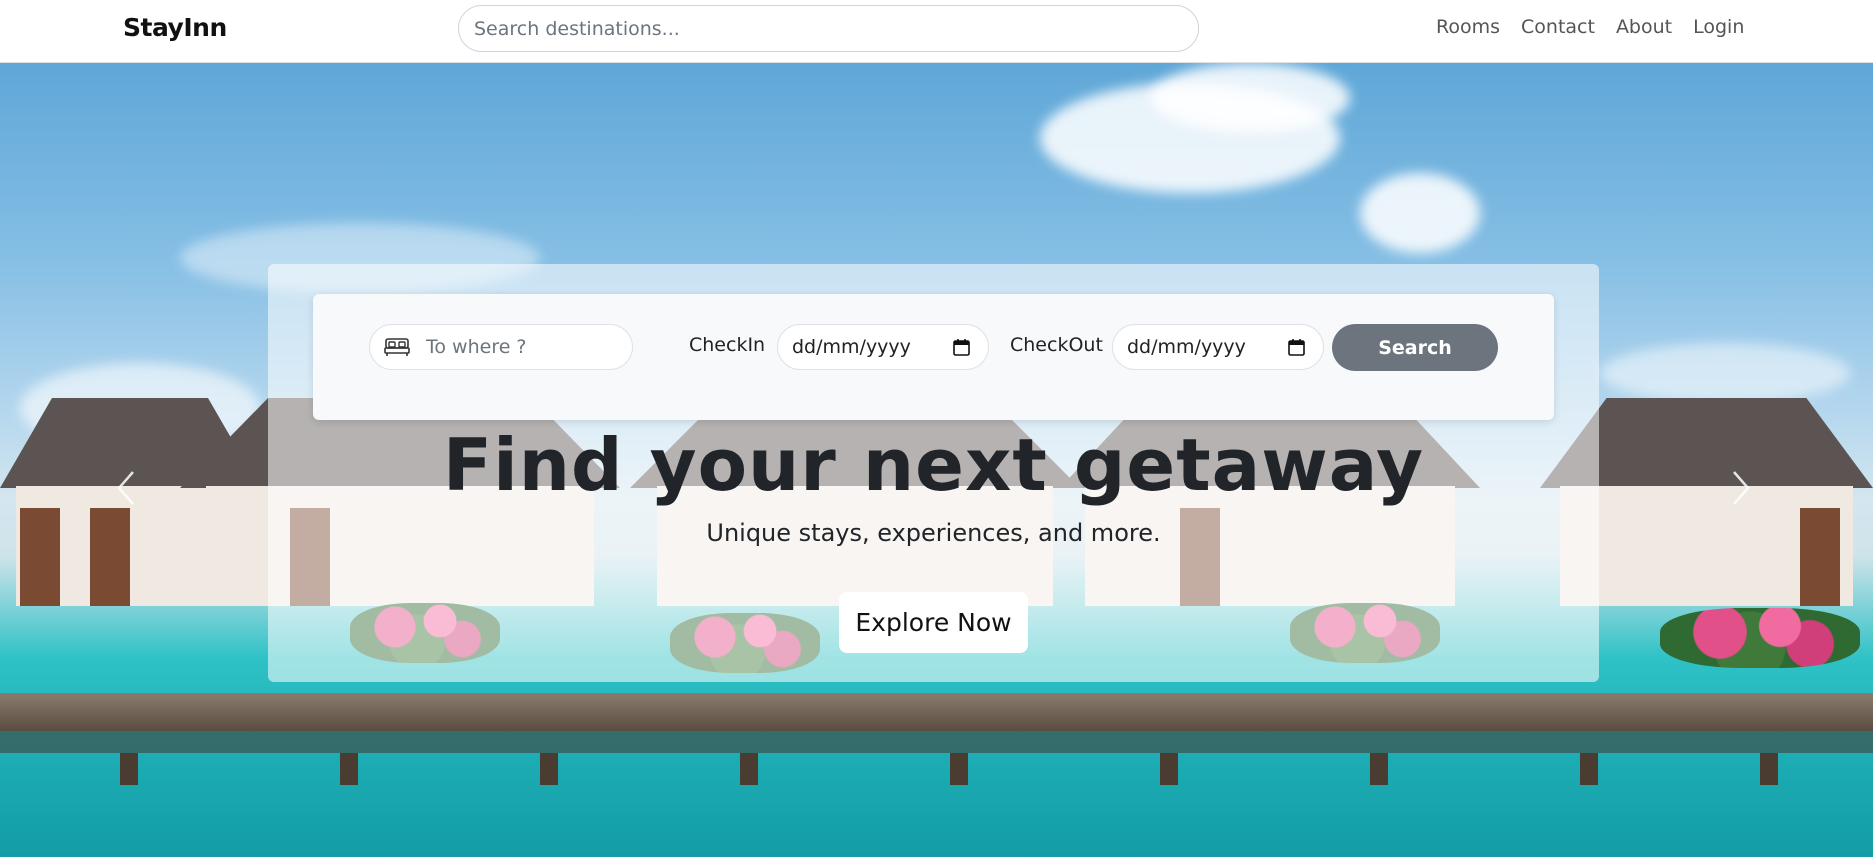 This screenshot has height=857, width=1873. I want to click on explore-now-button: Explore Now, so click(933, 622).